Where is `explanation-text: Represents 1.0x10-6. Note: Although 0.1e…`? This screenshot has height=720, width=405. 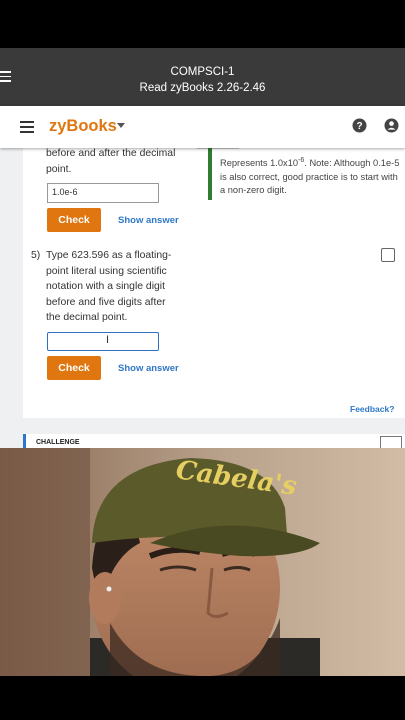 explanation-text: Represents 1.0x10-6. Note: Although 0.1e… is located at coordinates (310, 176).